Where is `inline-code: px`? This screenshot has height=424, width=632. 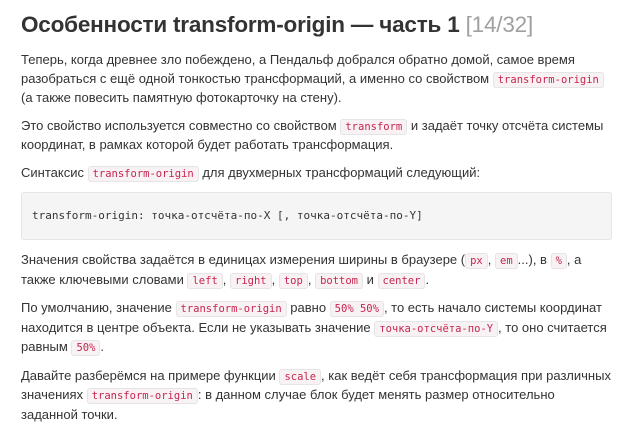
inline-code: px is located at coordinates (476, 261).